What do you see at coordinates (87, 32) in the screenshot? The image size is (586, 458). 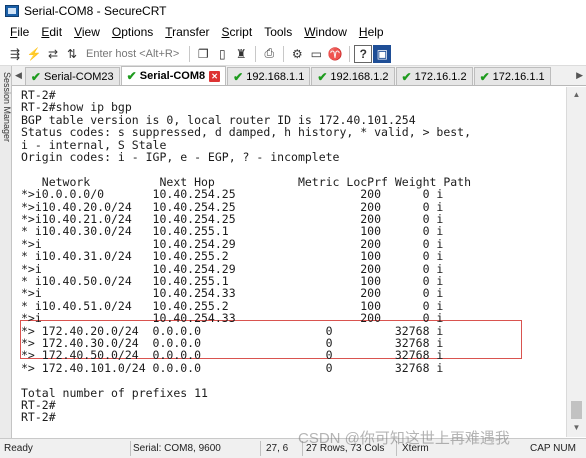 I see `menu-view: View` at bounding box center [87, 32].